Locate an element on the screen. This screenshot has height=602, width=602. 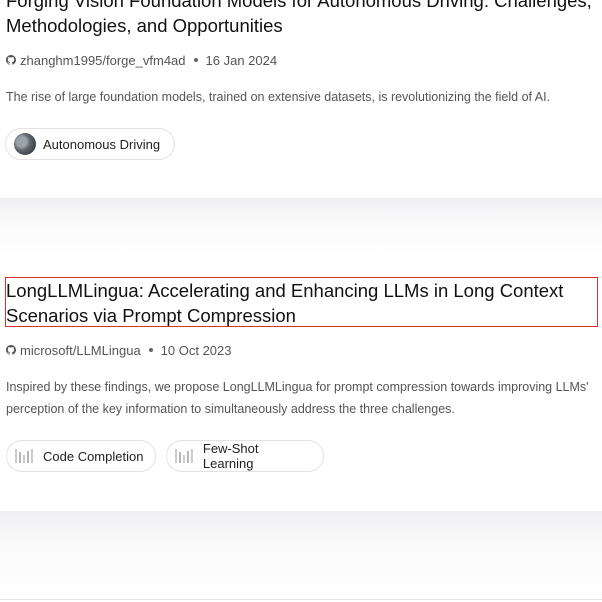
paper-meta: zhanghm1995/forge_vfm4ad 16 Jan 2024 is located at coordinates (141, 60).